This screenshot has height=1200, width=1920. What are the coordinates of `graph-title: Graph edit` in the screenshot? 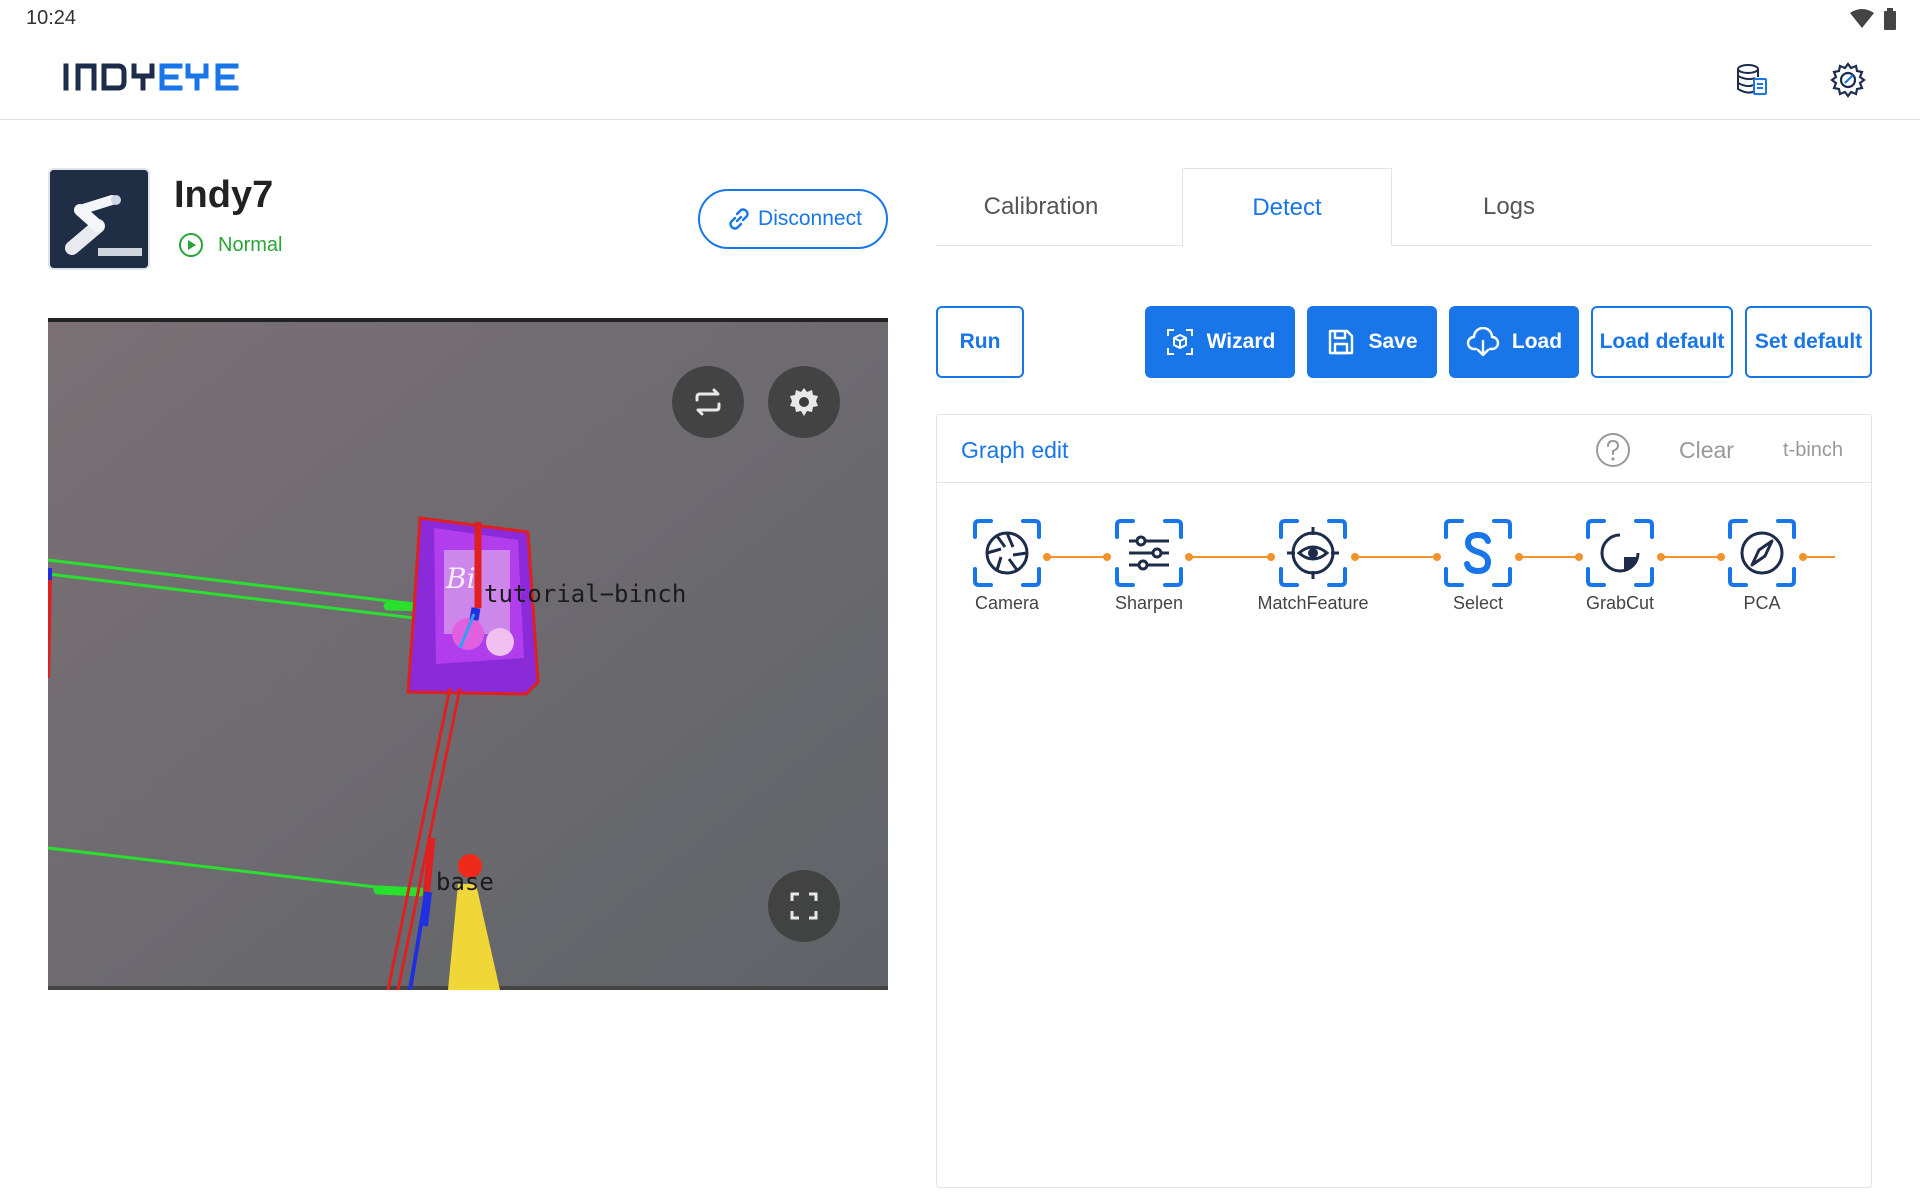 It's located at (1015, 450).